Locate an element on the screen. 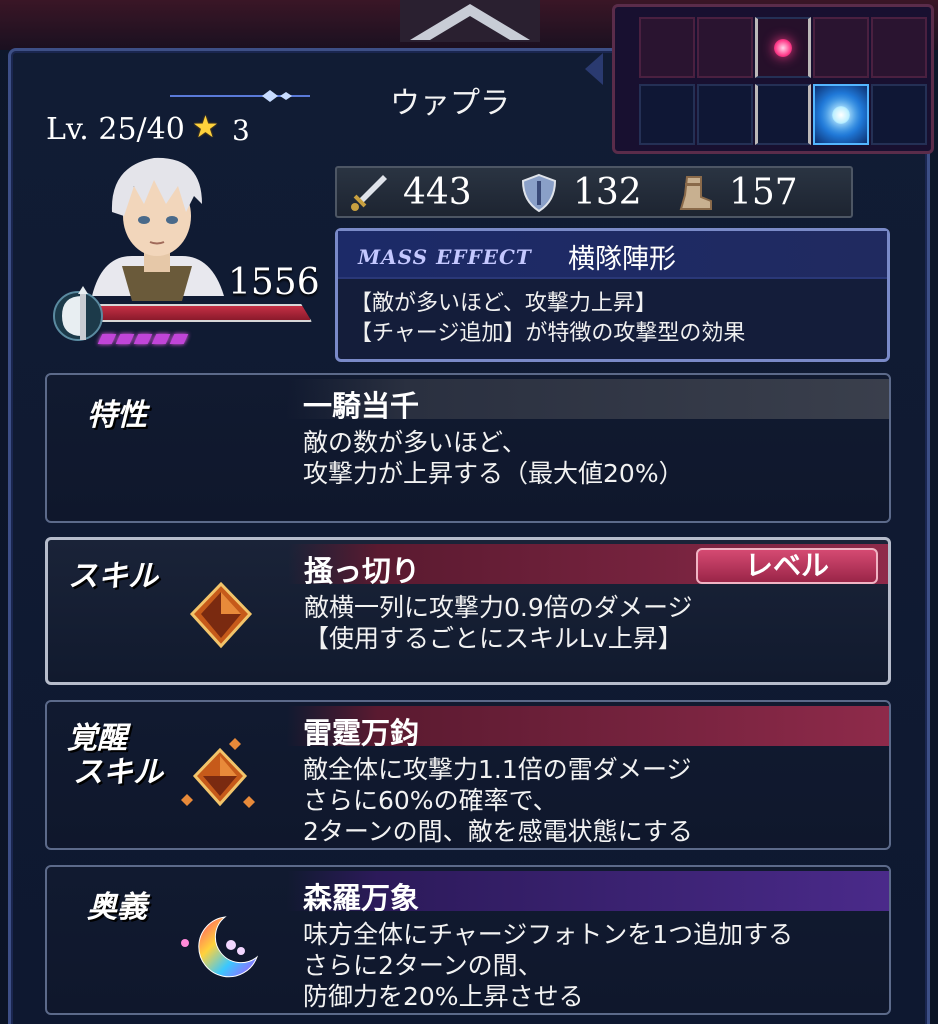 This screenshot has height=1024, width=938. mass-effect-desc-line: 【チャージ追加】が特徴の攻撃型の効果 is located at coordinates (548, 333).